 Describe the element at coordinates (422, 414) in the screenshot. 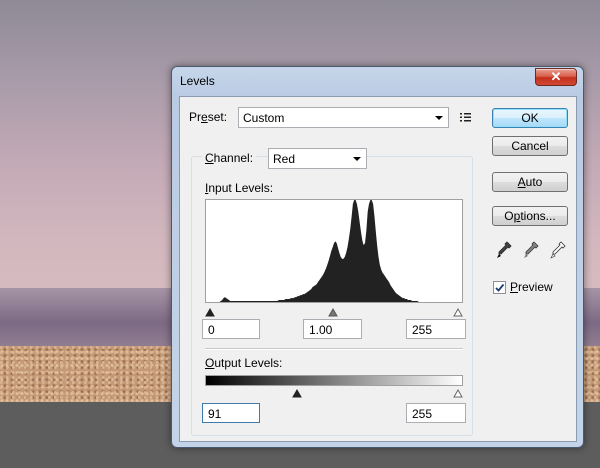

I see `output-white-value: 255` at that location.